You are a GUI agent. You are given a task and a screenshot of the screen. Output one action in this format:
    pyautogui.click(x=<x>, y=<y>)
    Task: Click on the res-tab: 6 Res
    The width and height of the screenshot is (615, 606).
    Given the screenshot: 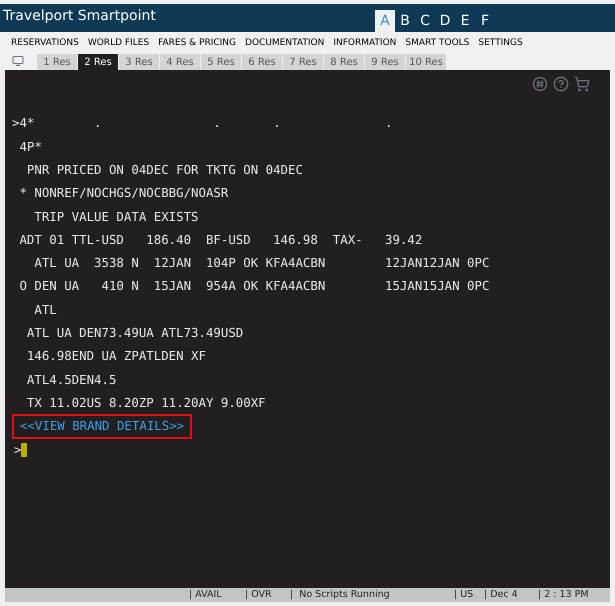 What is the action you would take?
    pyautogui.click(x=262, y=62)
    